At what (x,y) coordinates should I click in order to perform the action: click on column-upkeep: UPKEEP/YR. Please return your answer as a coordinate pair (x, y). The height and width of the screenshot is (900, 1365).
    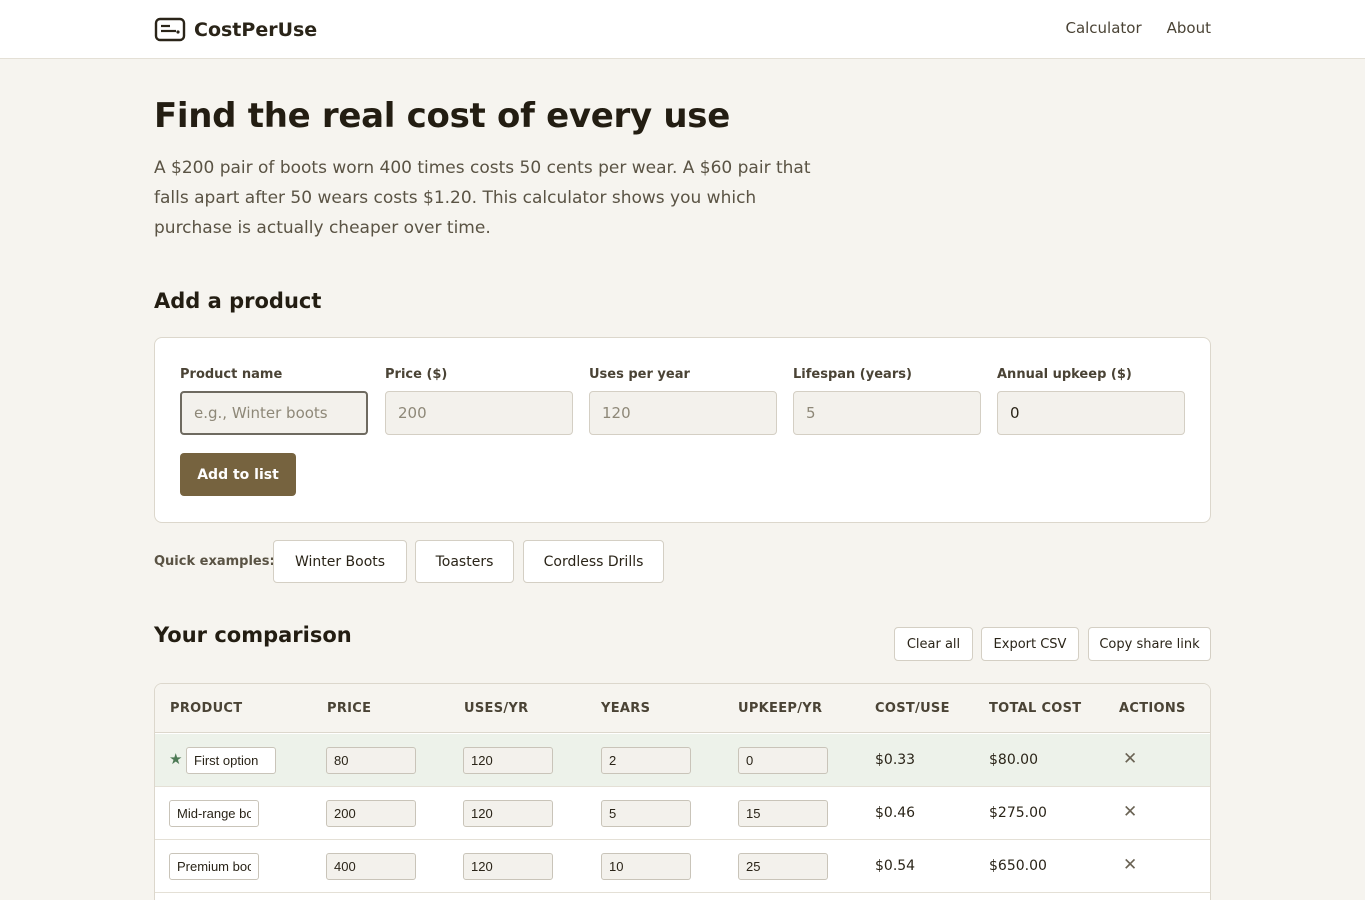
    Looking at the image, I should click on (780, 708).